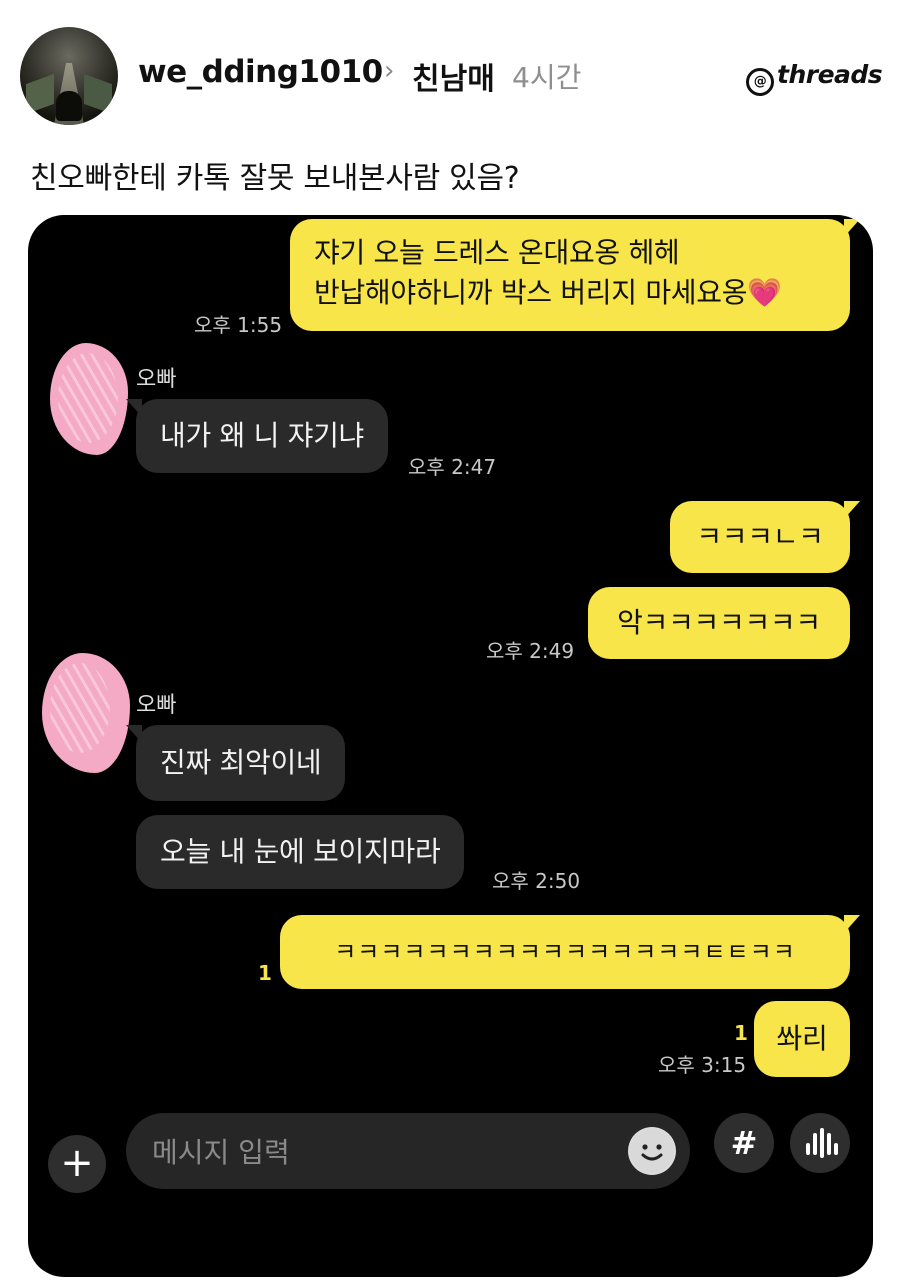  Describe the element at coordinates (830, 74) in the screenshot. I see `threads-wordmark: threads` at that location.